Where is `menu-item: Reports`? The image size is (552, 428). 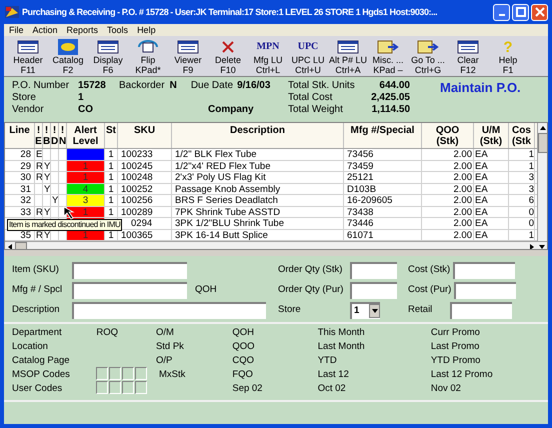
menu-item: Reports is located at coordinates (82, 30).